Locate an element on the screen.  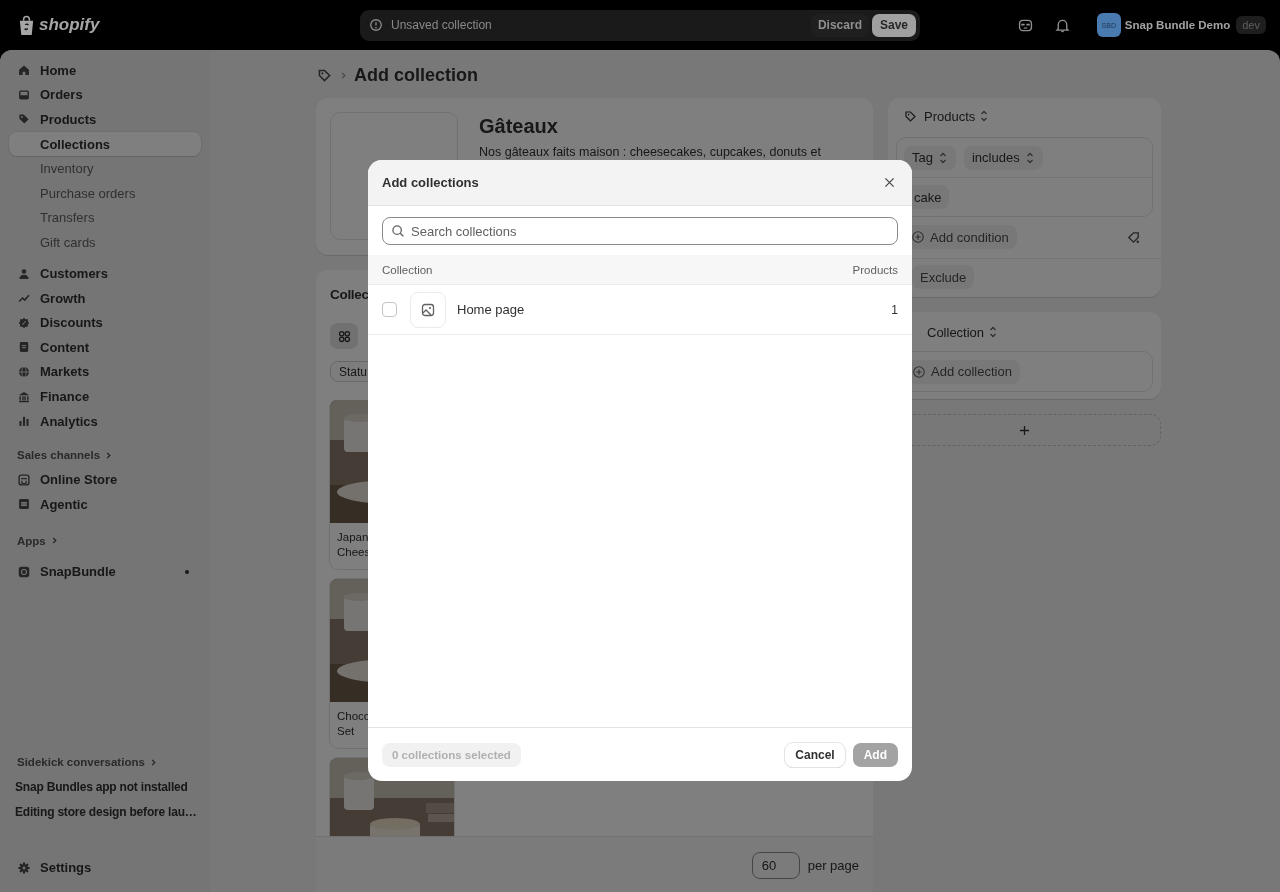
per-page-label: per page is located at coordinates (833, 865).